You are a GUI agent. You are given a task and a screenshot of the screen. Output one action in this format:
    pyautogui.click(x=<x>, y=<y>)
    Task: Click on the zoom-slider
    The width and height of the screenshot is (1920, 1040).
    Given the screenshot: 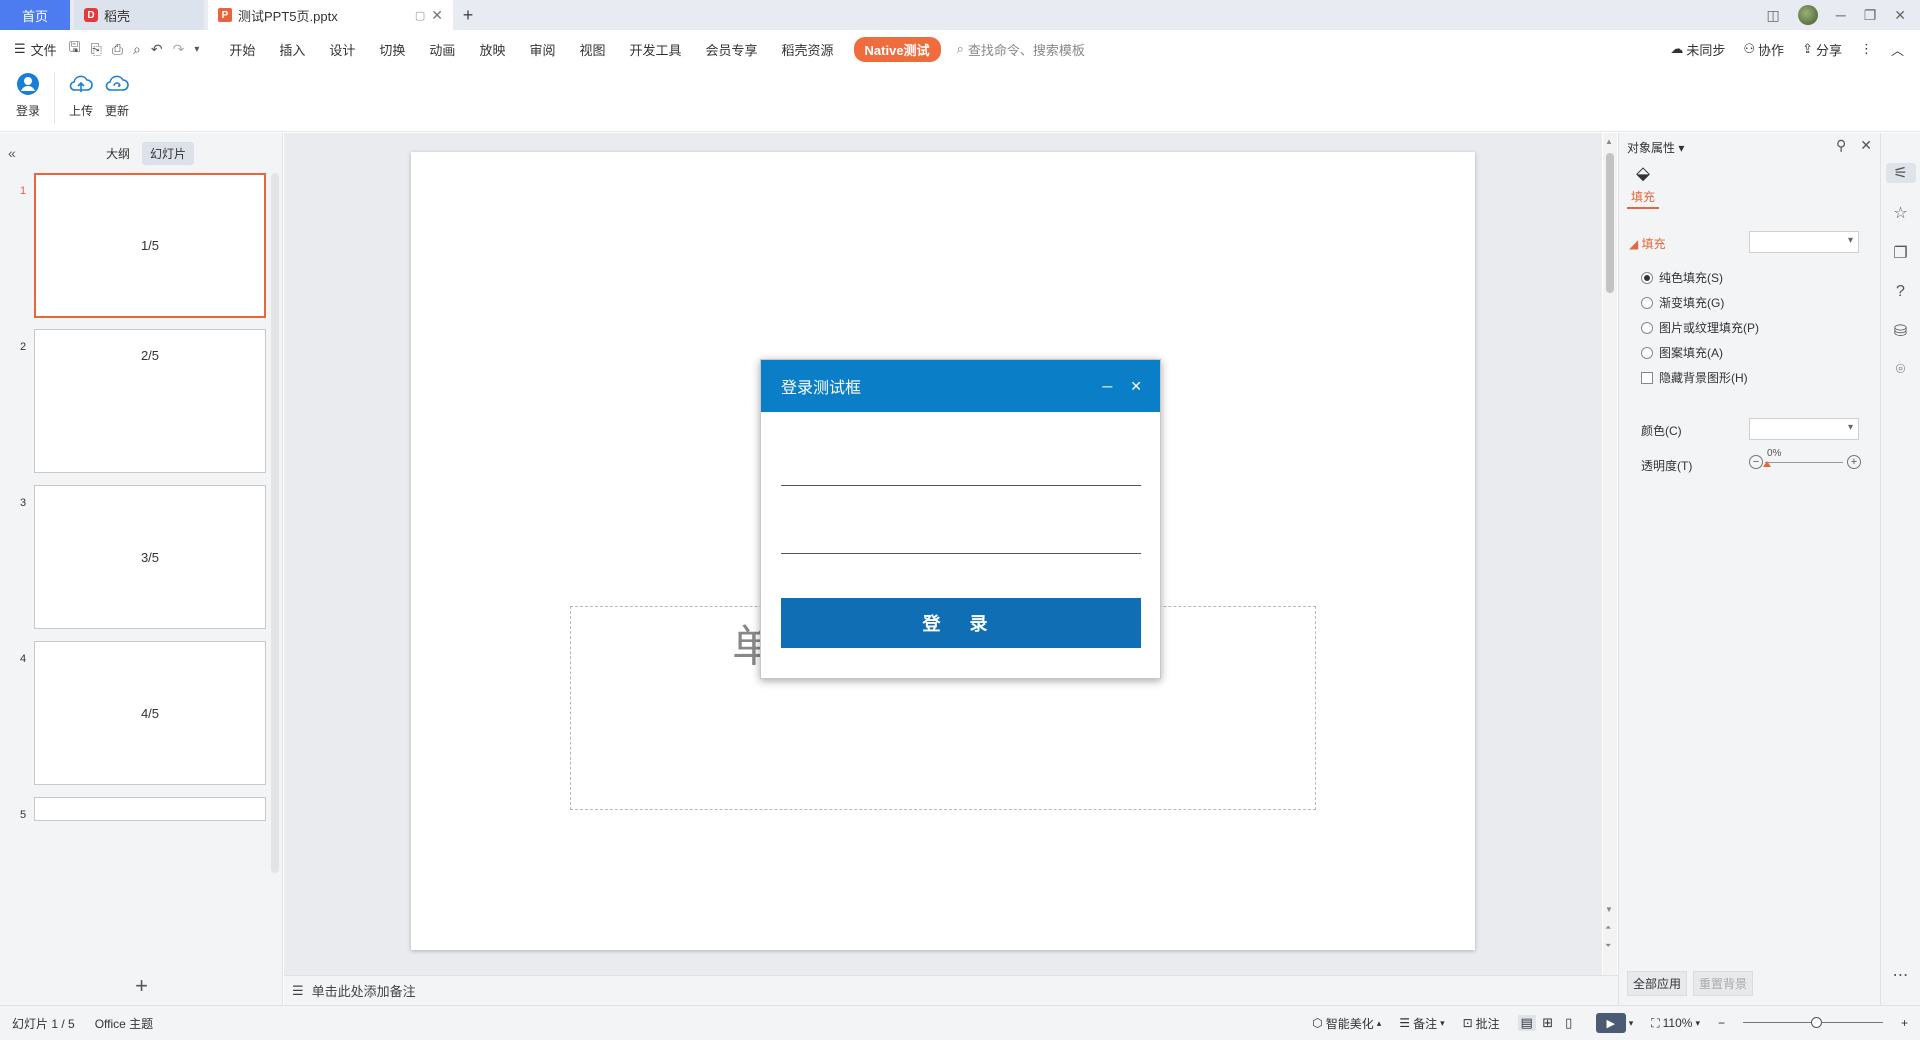 What is the action you would take?
    pyautogui.click(x=1812, y=1023)
    